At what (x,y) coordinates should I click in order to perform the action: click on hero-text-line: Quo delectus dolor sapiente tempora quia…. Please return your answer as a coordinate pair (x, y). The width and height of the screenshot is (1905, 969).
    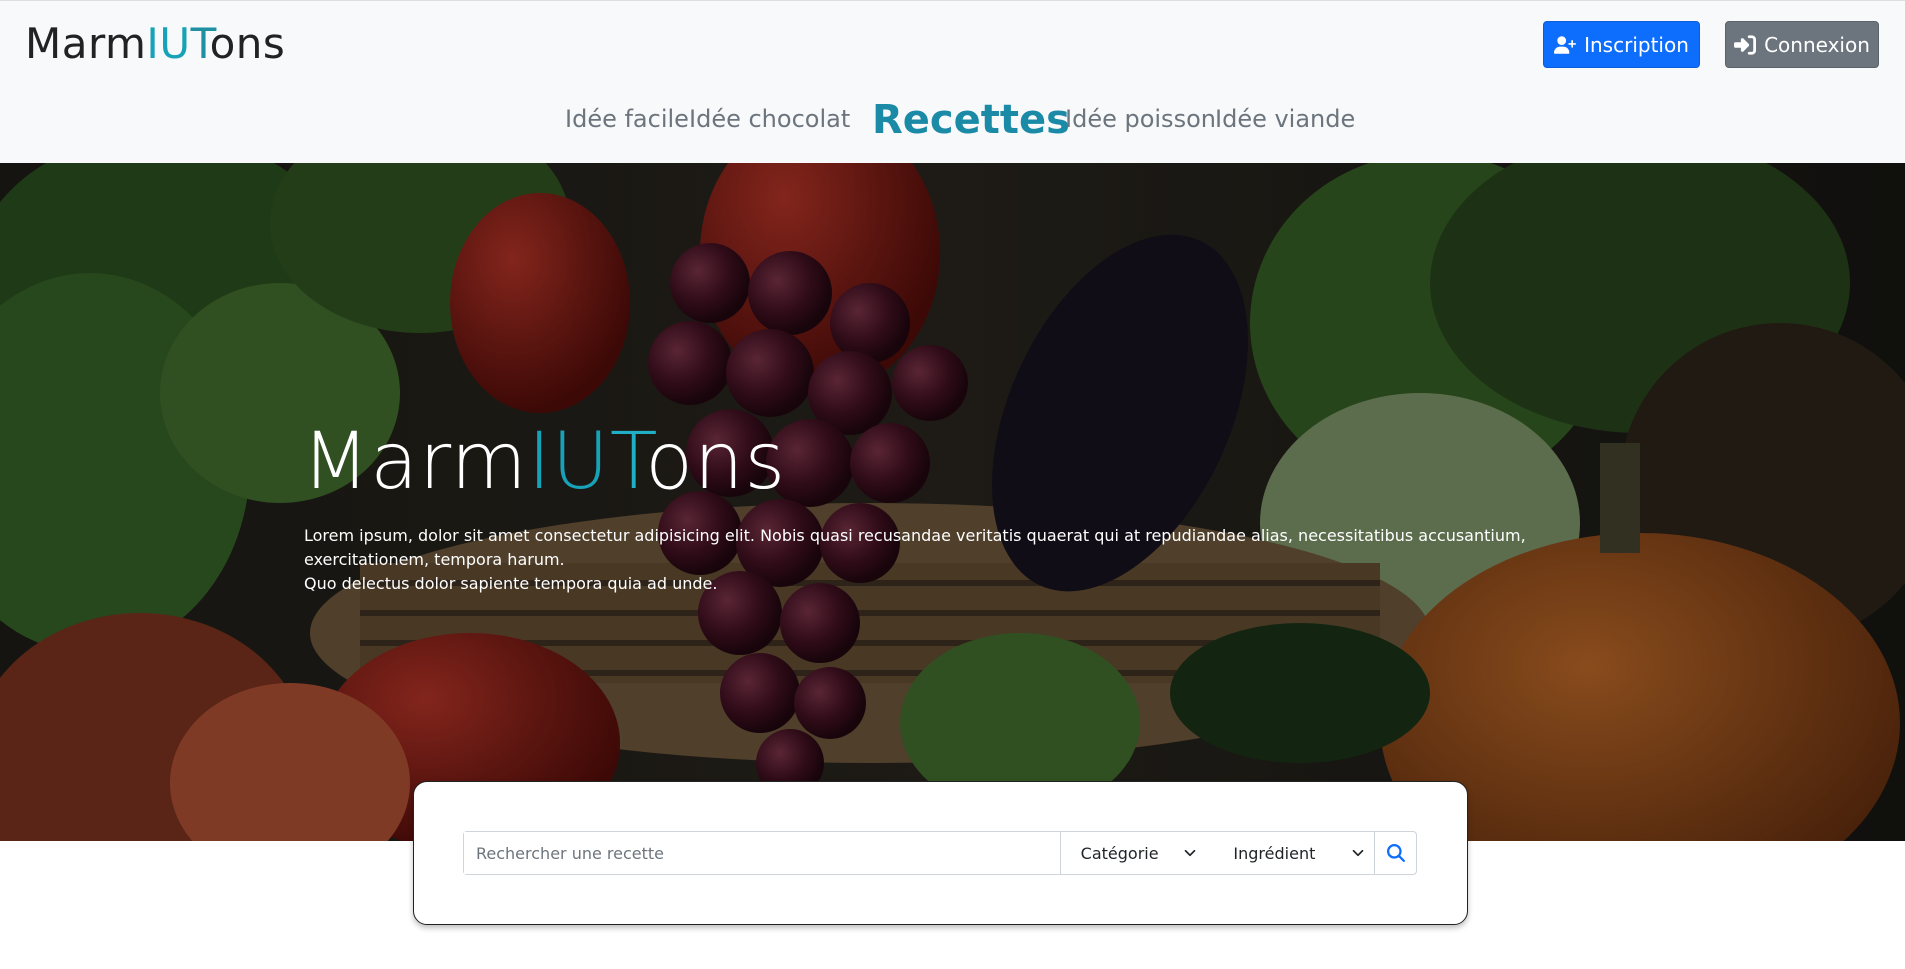
    Looking at the image, I should click on (511, 583).